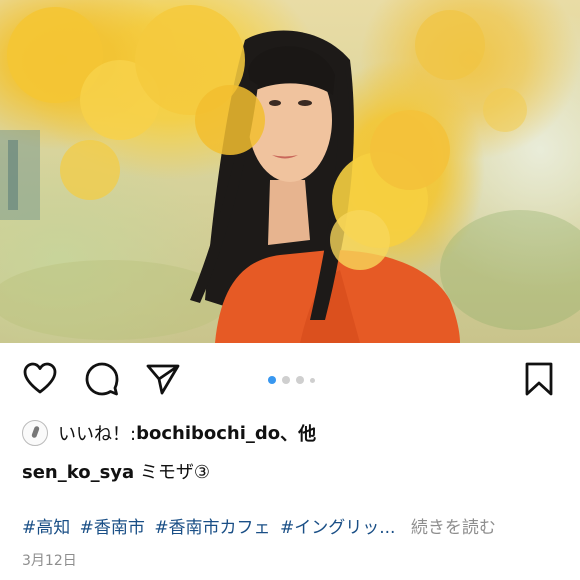 The width and height of the screenshot is (580, 580). Describe the element at coordinates (298, 433) in the screenshot. I see `likes-suffix: 、他` at that location.